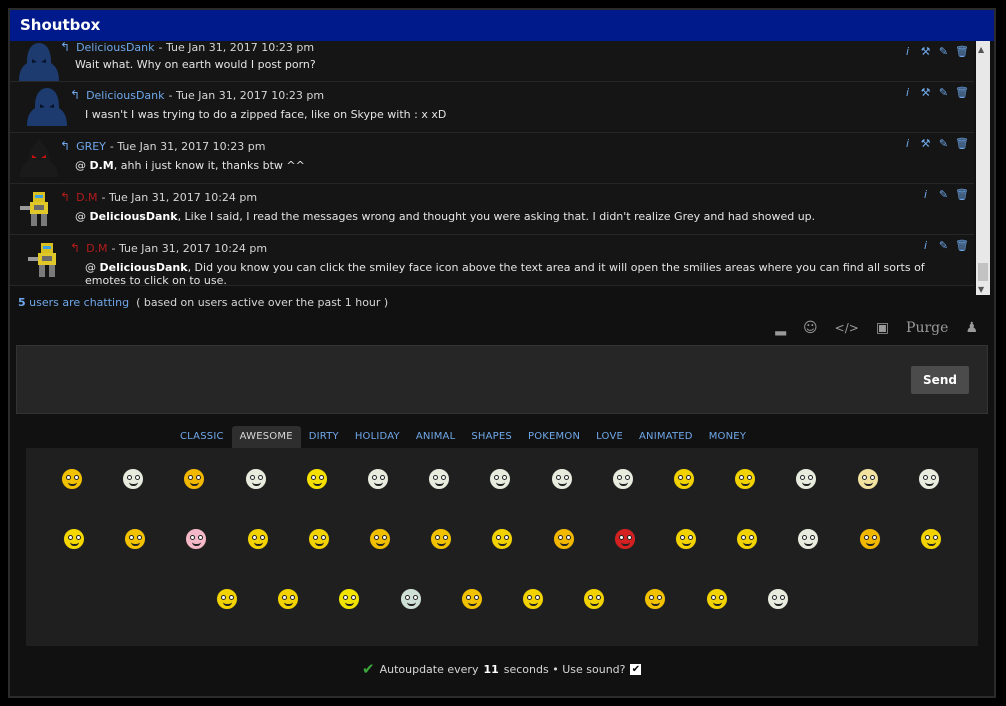  I want to click on tab-dirty: DIRTY, so click(324, 437).